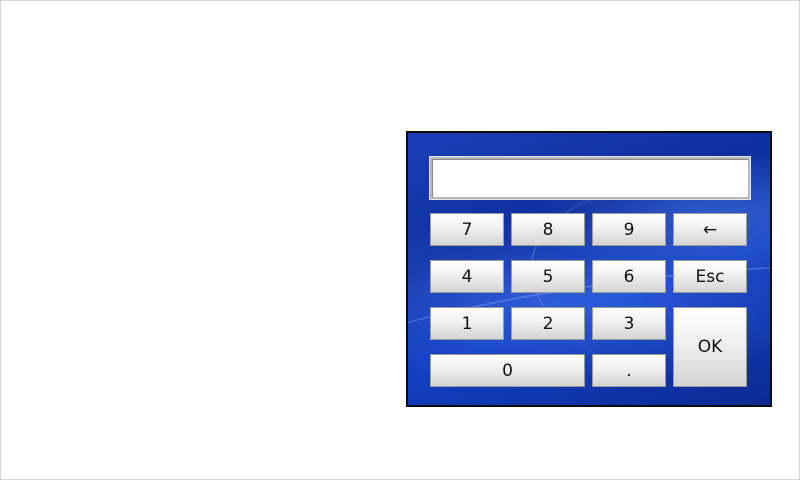 The width and height of the screenshot is (800, 480). I want to click on ok-button: OK, so click(710, 347).